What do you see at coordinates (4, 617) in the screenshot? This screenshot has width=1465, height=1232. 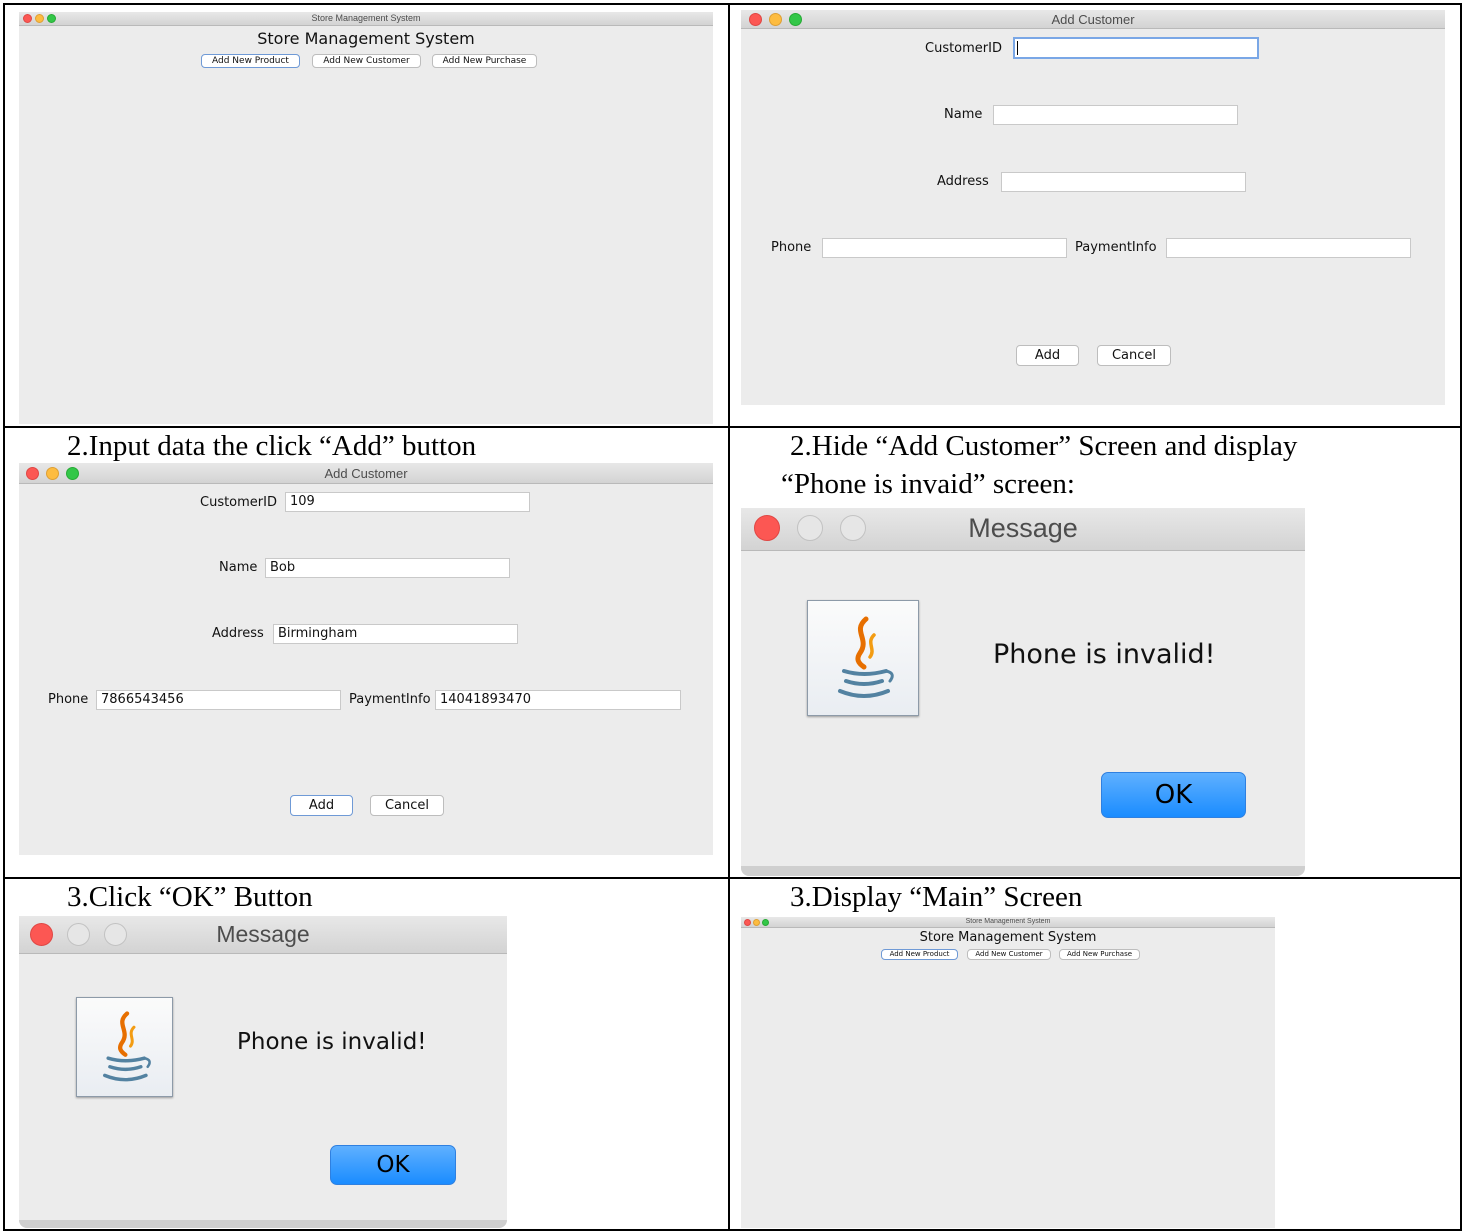 I see `table-border-left` at bounding box center [4, 617].